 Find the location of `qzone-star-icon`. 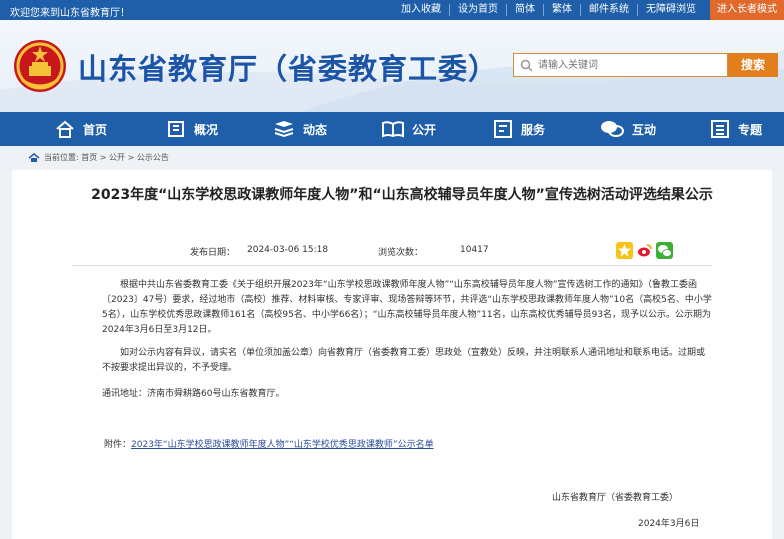

qzone-star-icon is located at coordinates (624, 250).